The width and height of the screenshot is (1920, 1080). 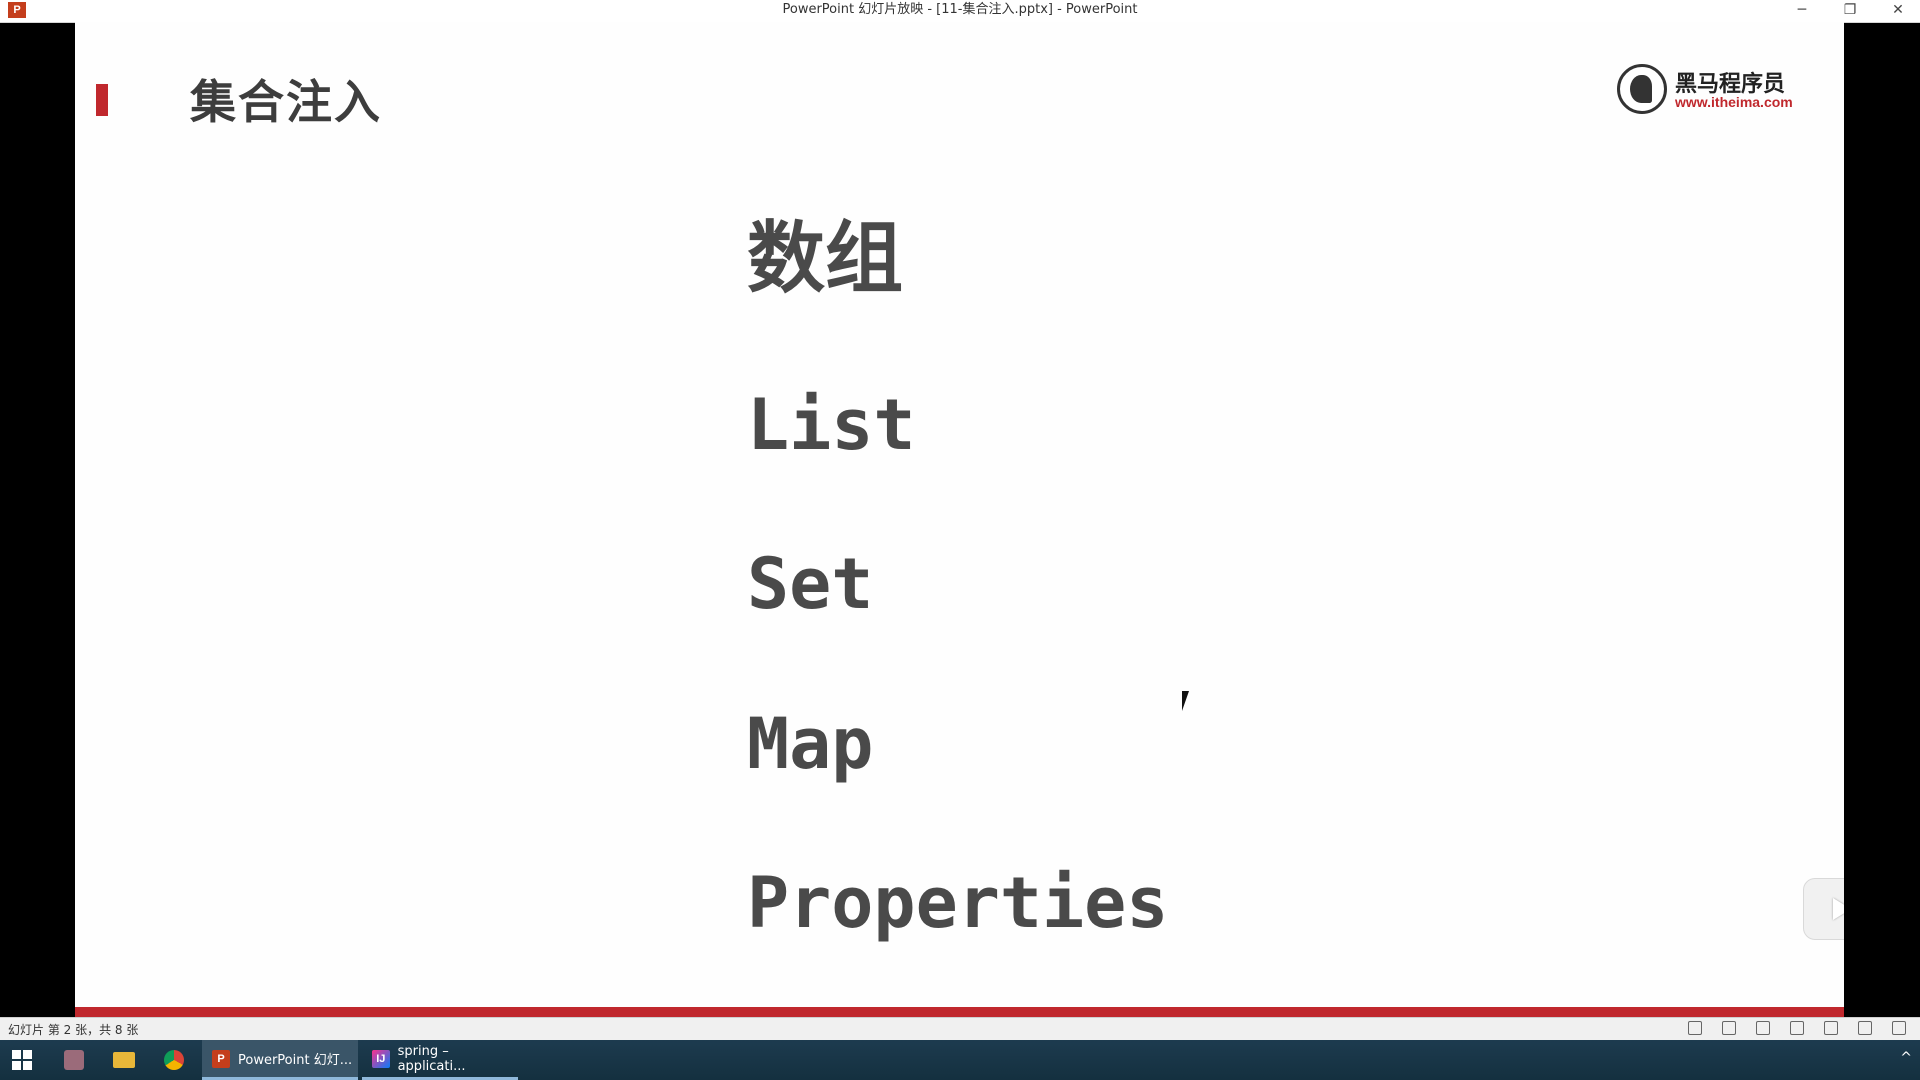 What do you see at coordinates (959, 1012) in the screenshot?
I see `slide-bottom-bar` at bounding box center [959, 1012].